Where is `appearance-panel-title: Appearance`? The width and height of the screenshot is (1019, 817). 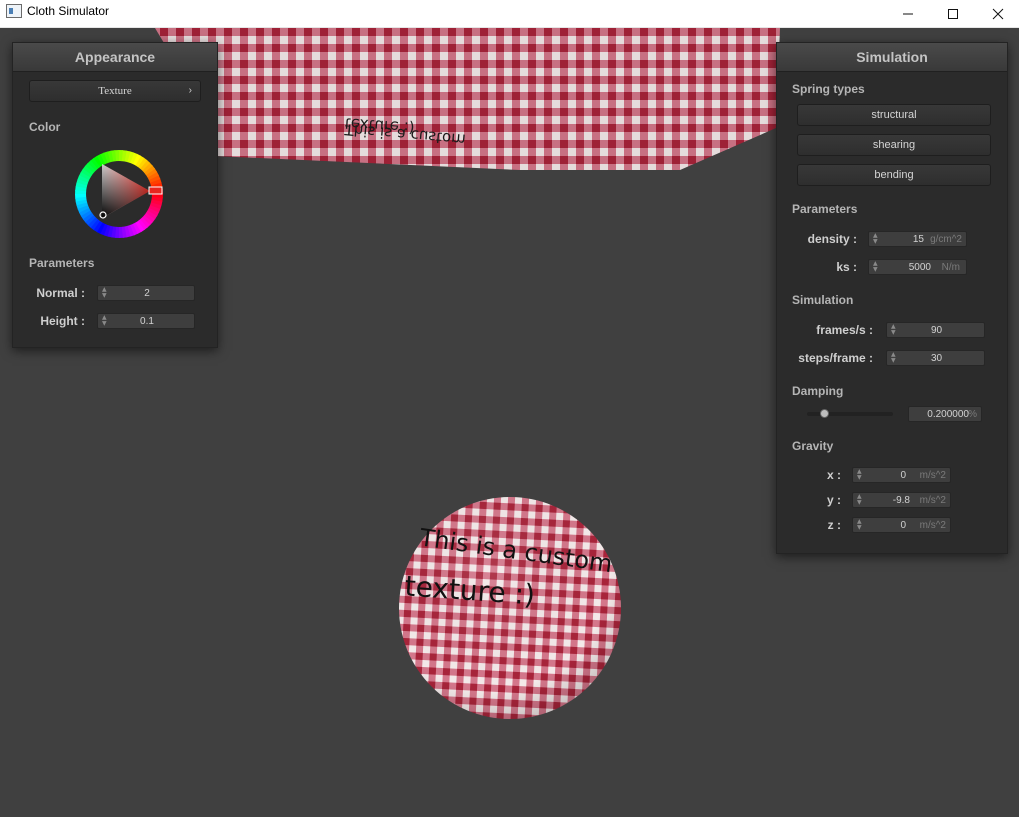
appearance-panel-title: Appearance is located at coordinates (115, 57).